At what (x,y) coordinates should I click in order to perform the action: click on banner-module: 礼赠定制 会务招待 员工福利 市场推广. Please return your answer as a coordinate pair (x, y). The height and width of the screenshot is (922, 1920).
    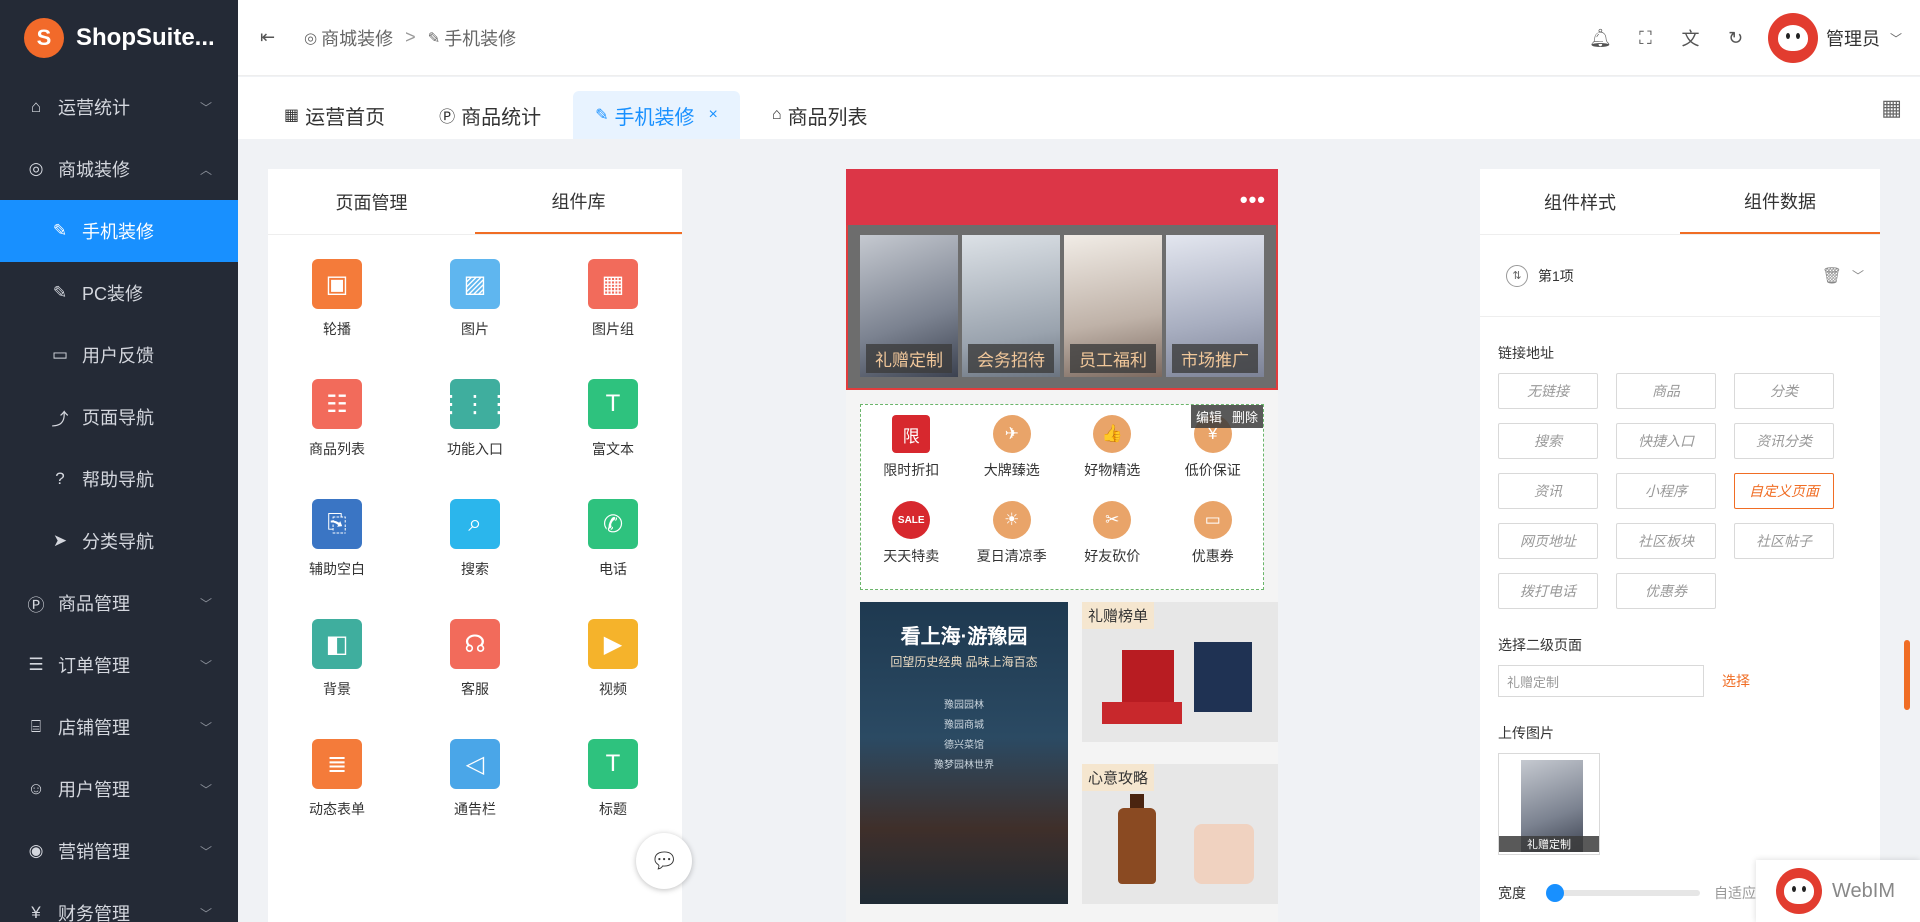
    Looking at the image, I should click on (1062, 307).